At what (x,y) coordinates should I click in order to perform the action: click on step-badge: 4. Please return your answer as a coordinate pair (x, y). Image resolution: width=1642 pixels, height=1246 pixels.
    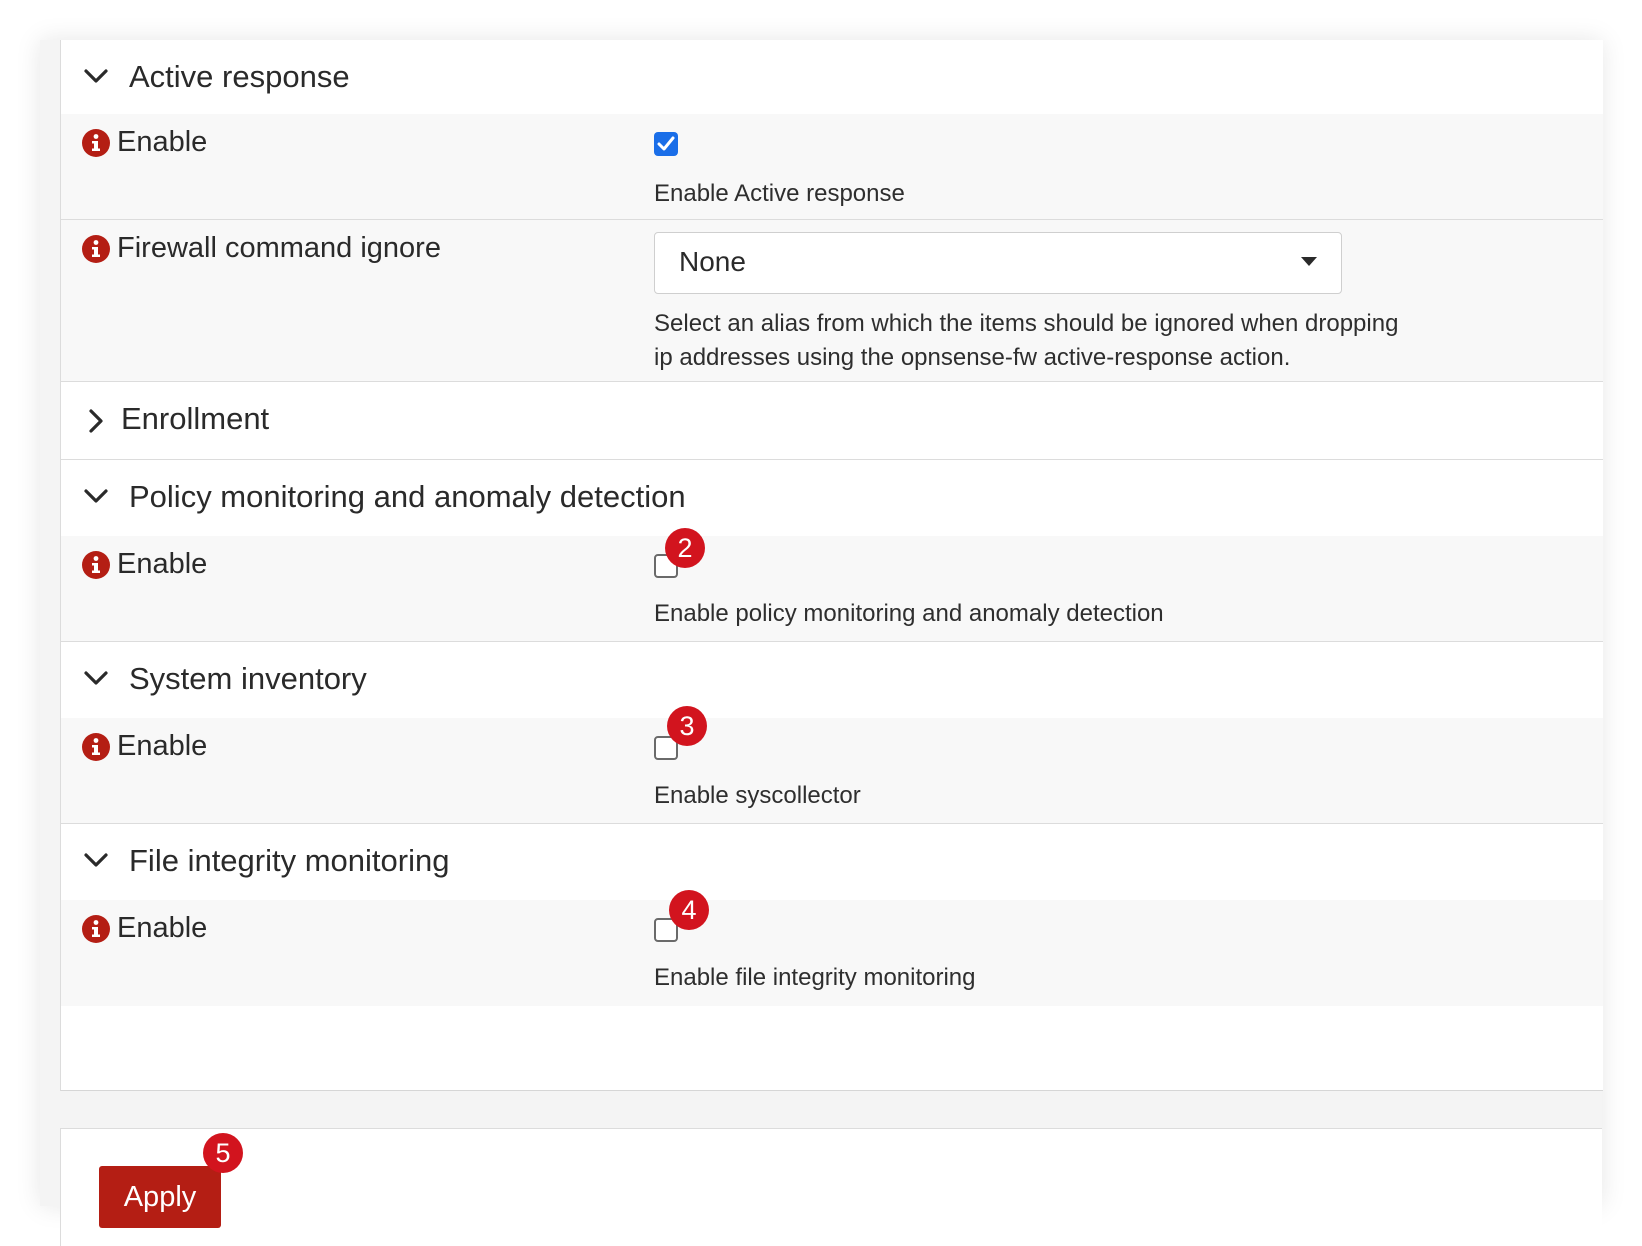
    Looking at the image, I should click on (689, 910).